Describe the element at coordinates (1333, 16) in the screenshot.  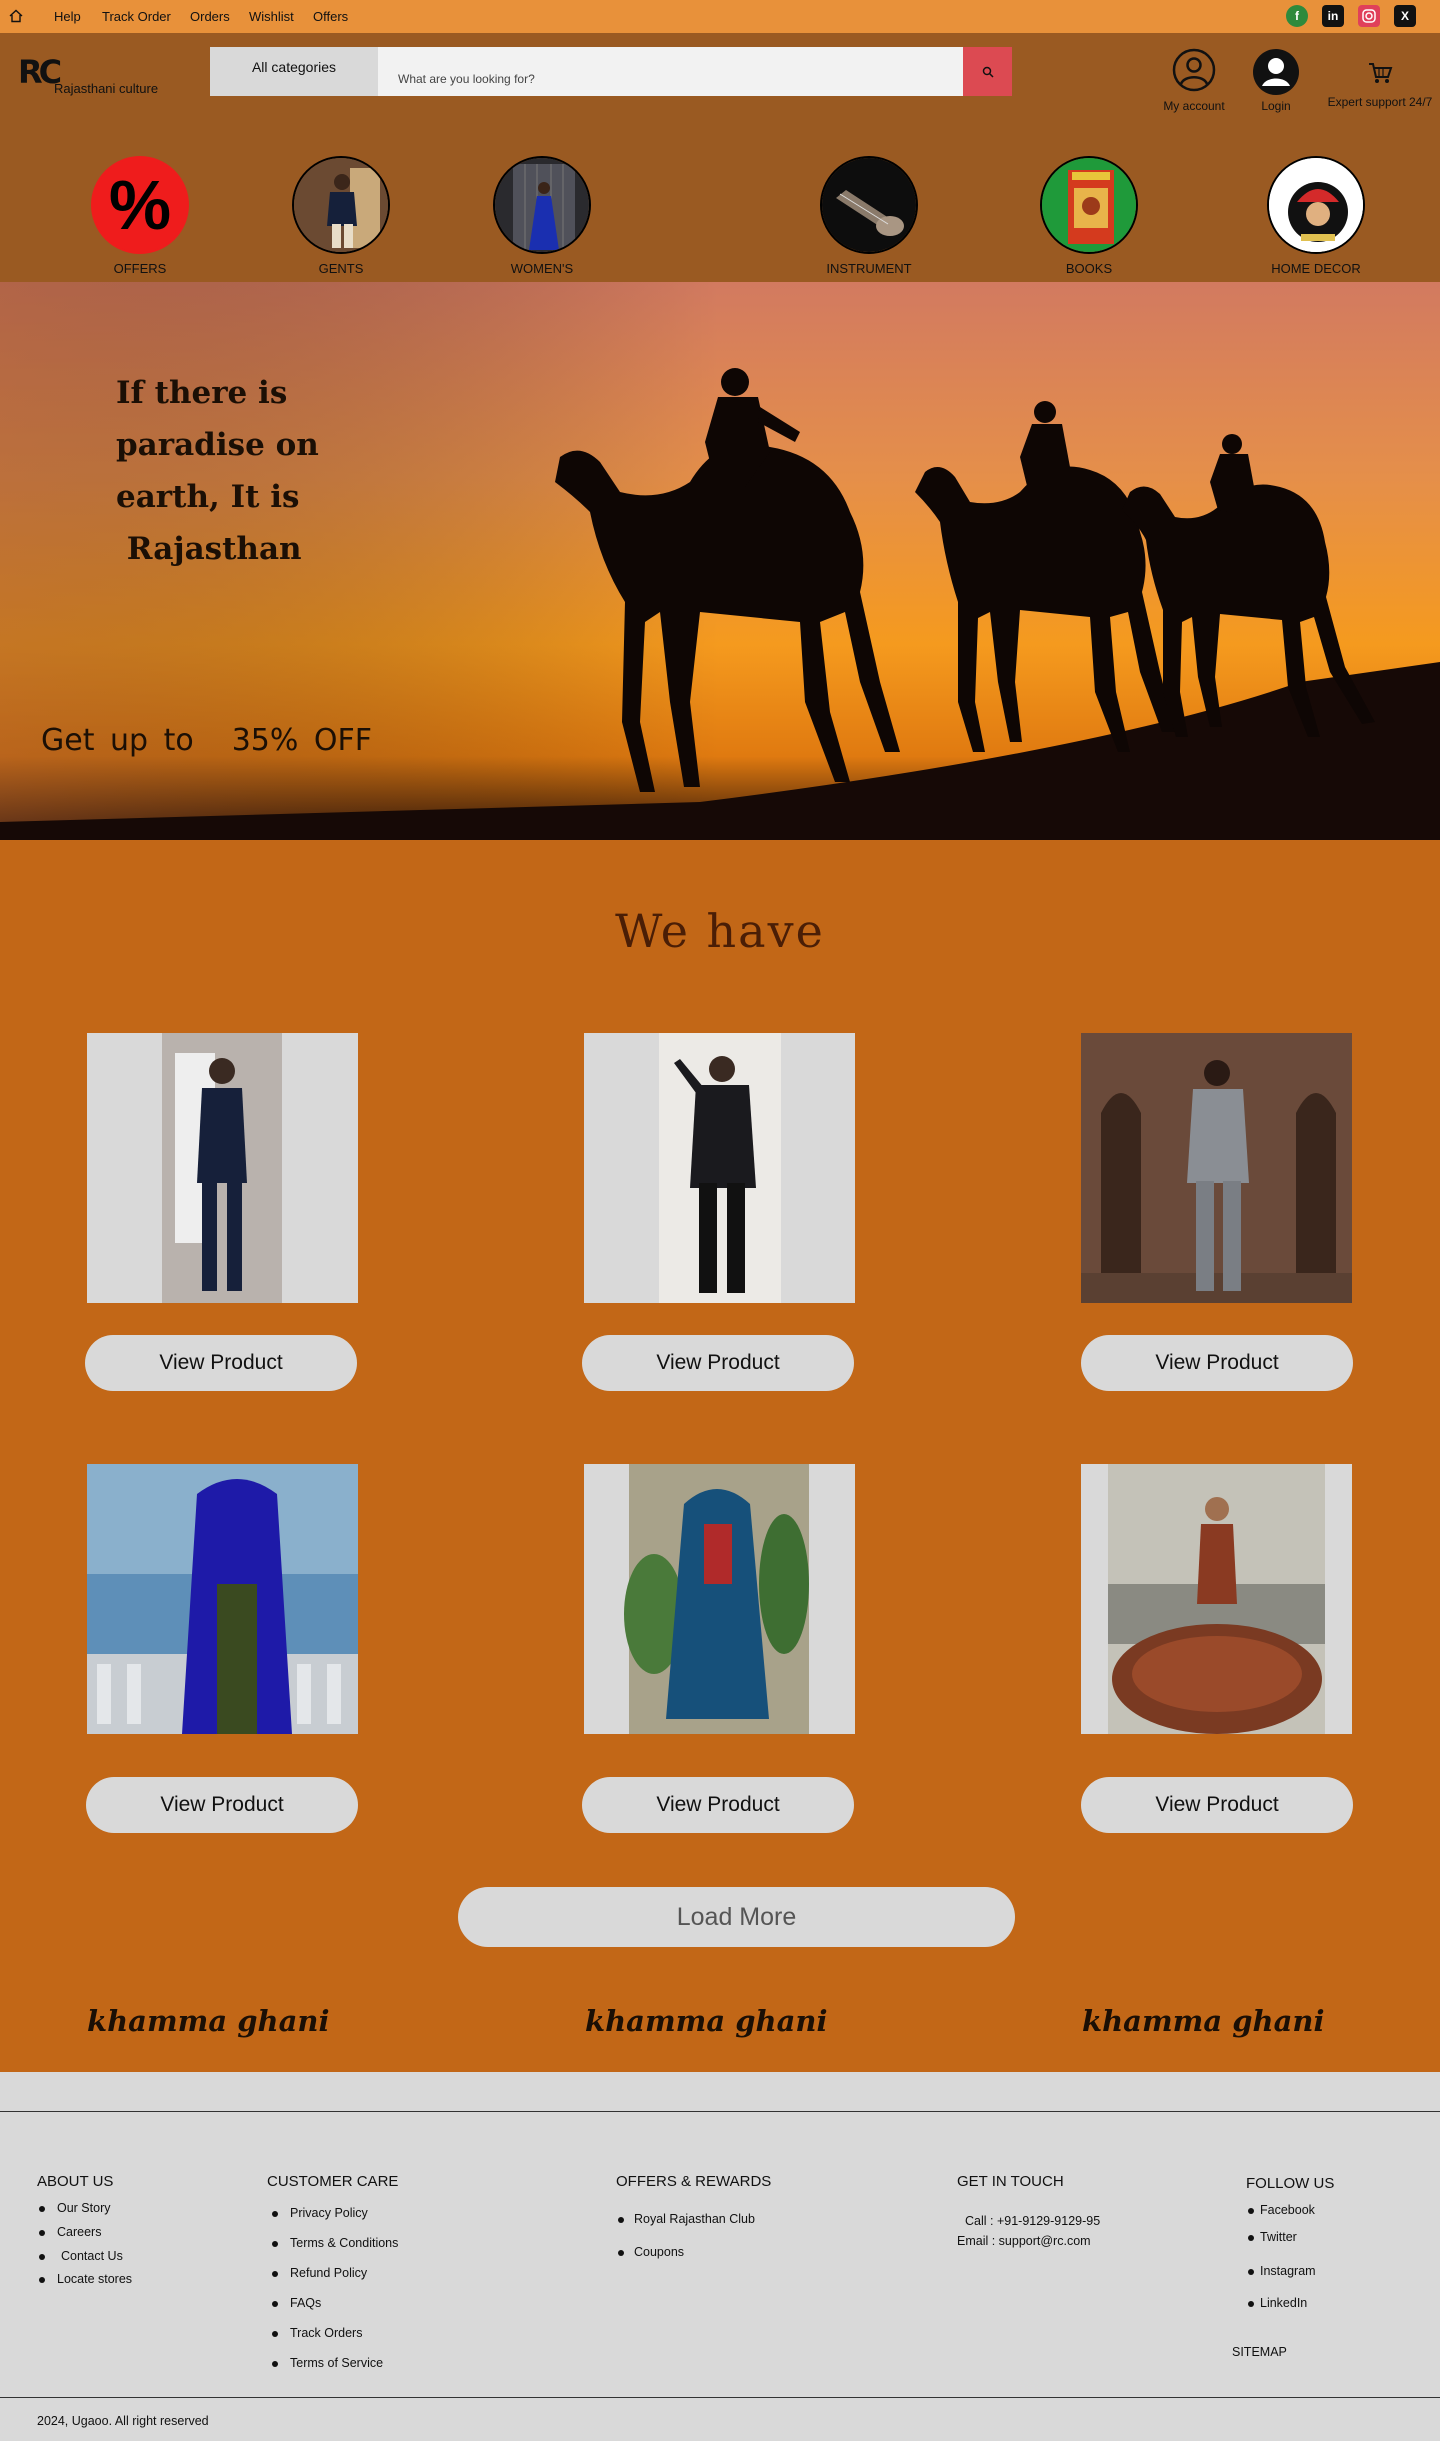
I see `linkedin-icon: in` at that location.